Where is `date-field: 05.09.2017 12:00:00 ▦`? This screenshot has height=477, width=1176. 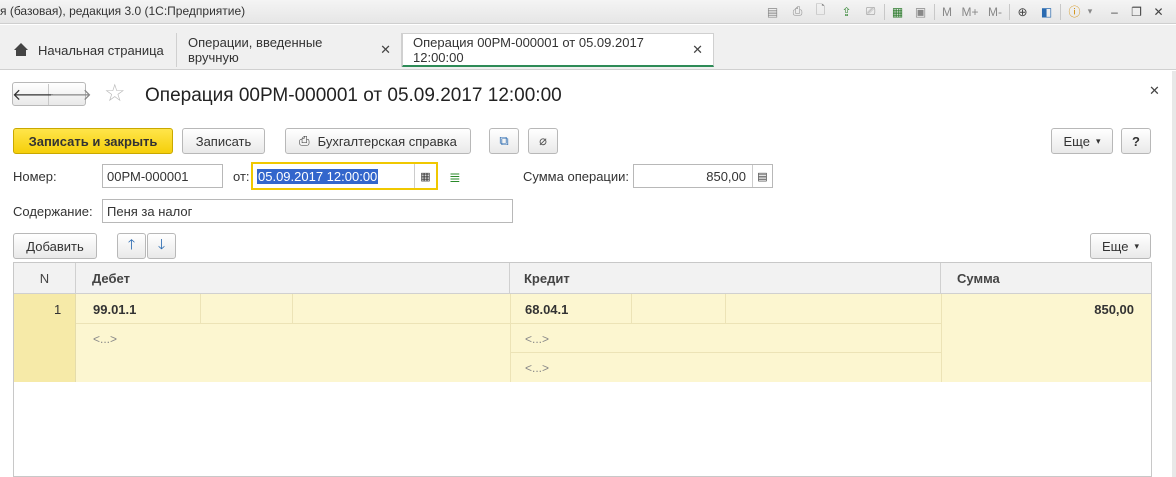
date-field: 05.09.2017 12:00:00 ▦ is located at coordinates (344, 176).